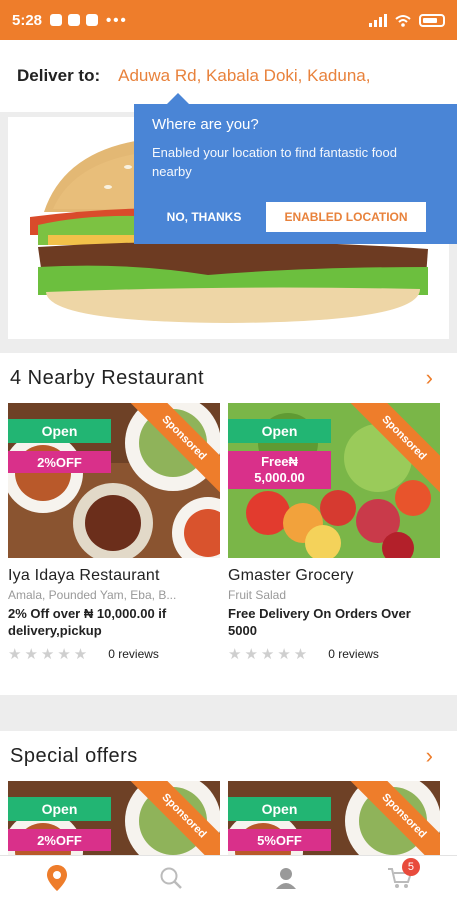  Describe the element at coordinates (84, 575) in the screenshot. I see `restaurant-name: Iya Idaya Restaurant` at that location.